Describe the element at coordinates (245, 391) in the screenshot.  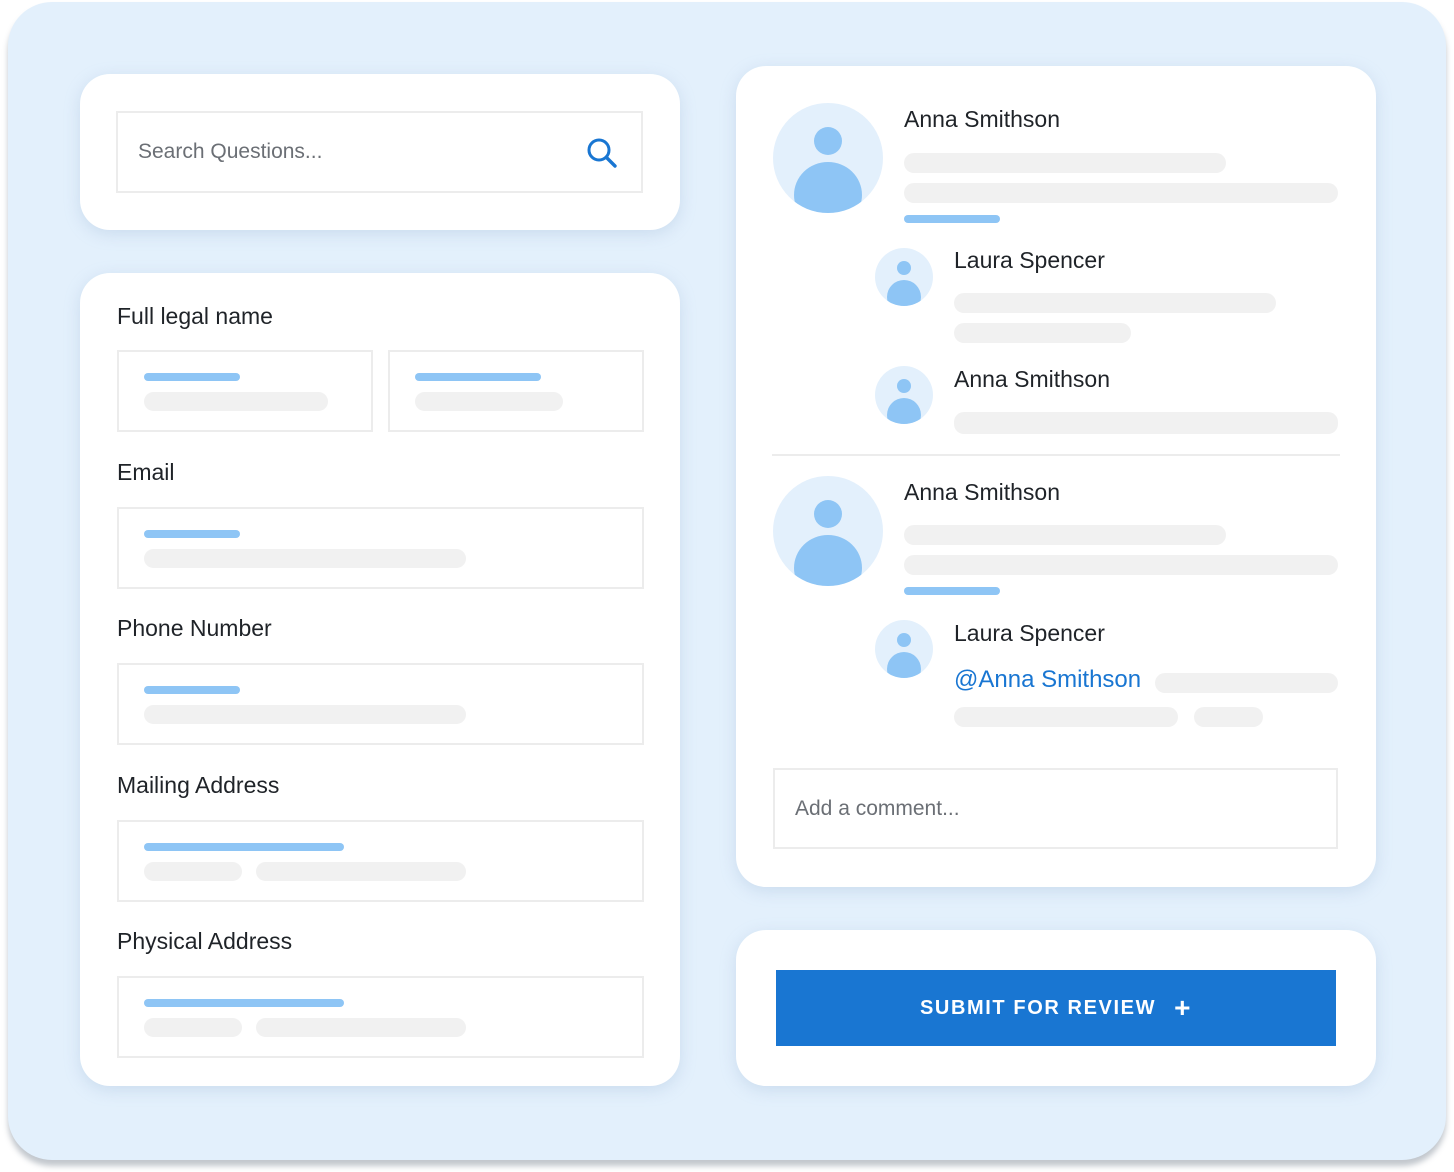
I see `first-name-input` at that location.